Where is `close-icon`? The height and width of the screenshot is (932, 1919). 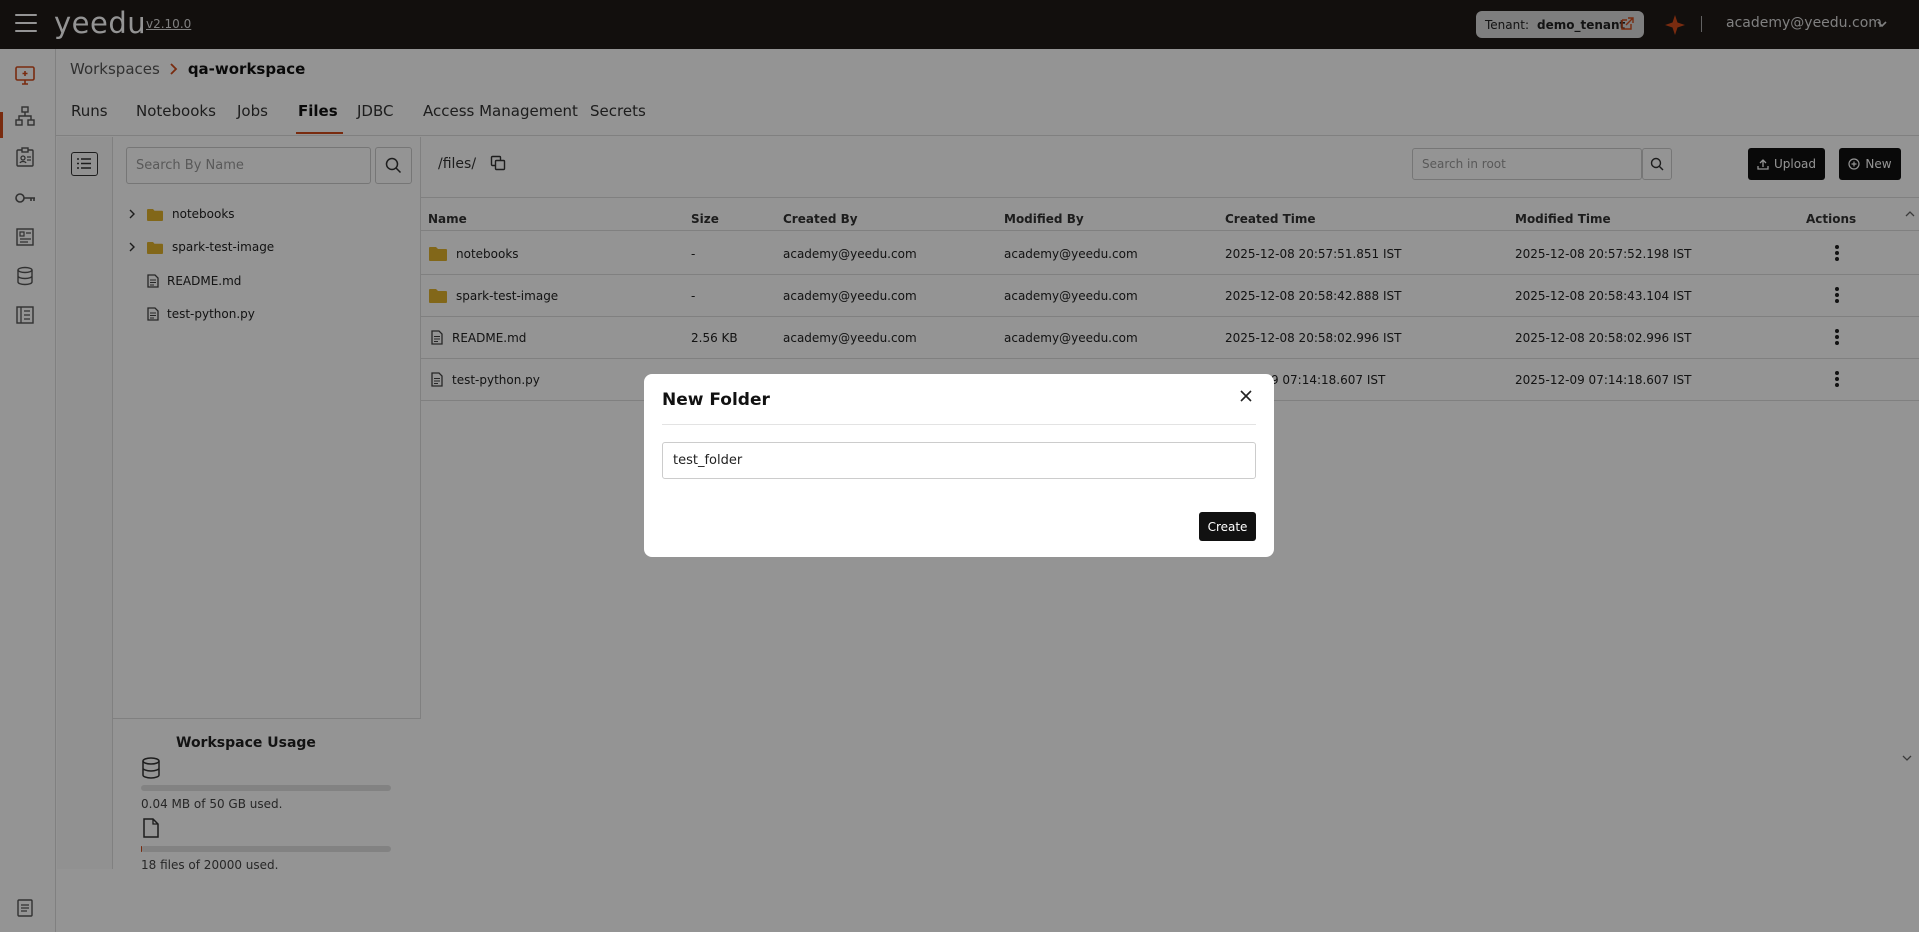 close-icon is located at coordinates (1246, 396).